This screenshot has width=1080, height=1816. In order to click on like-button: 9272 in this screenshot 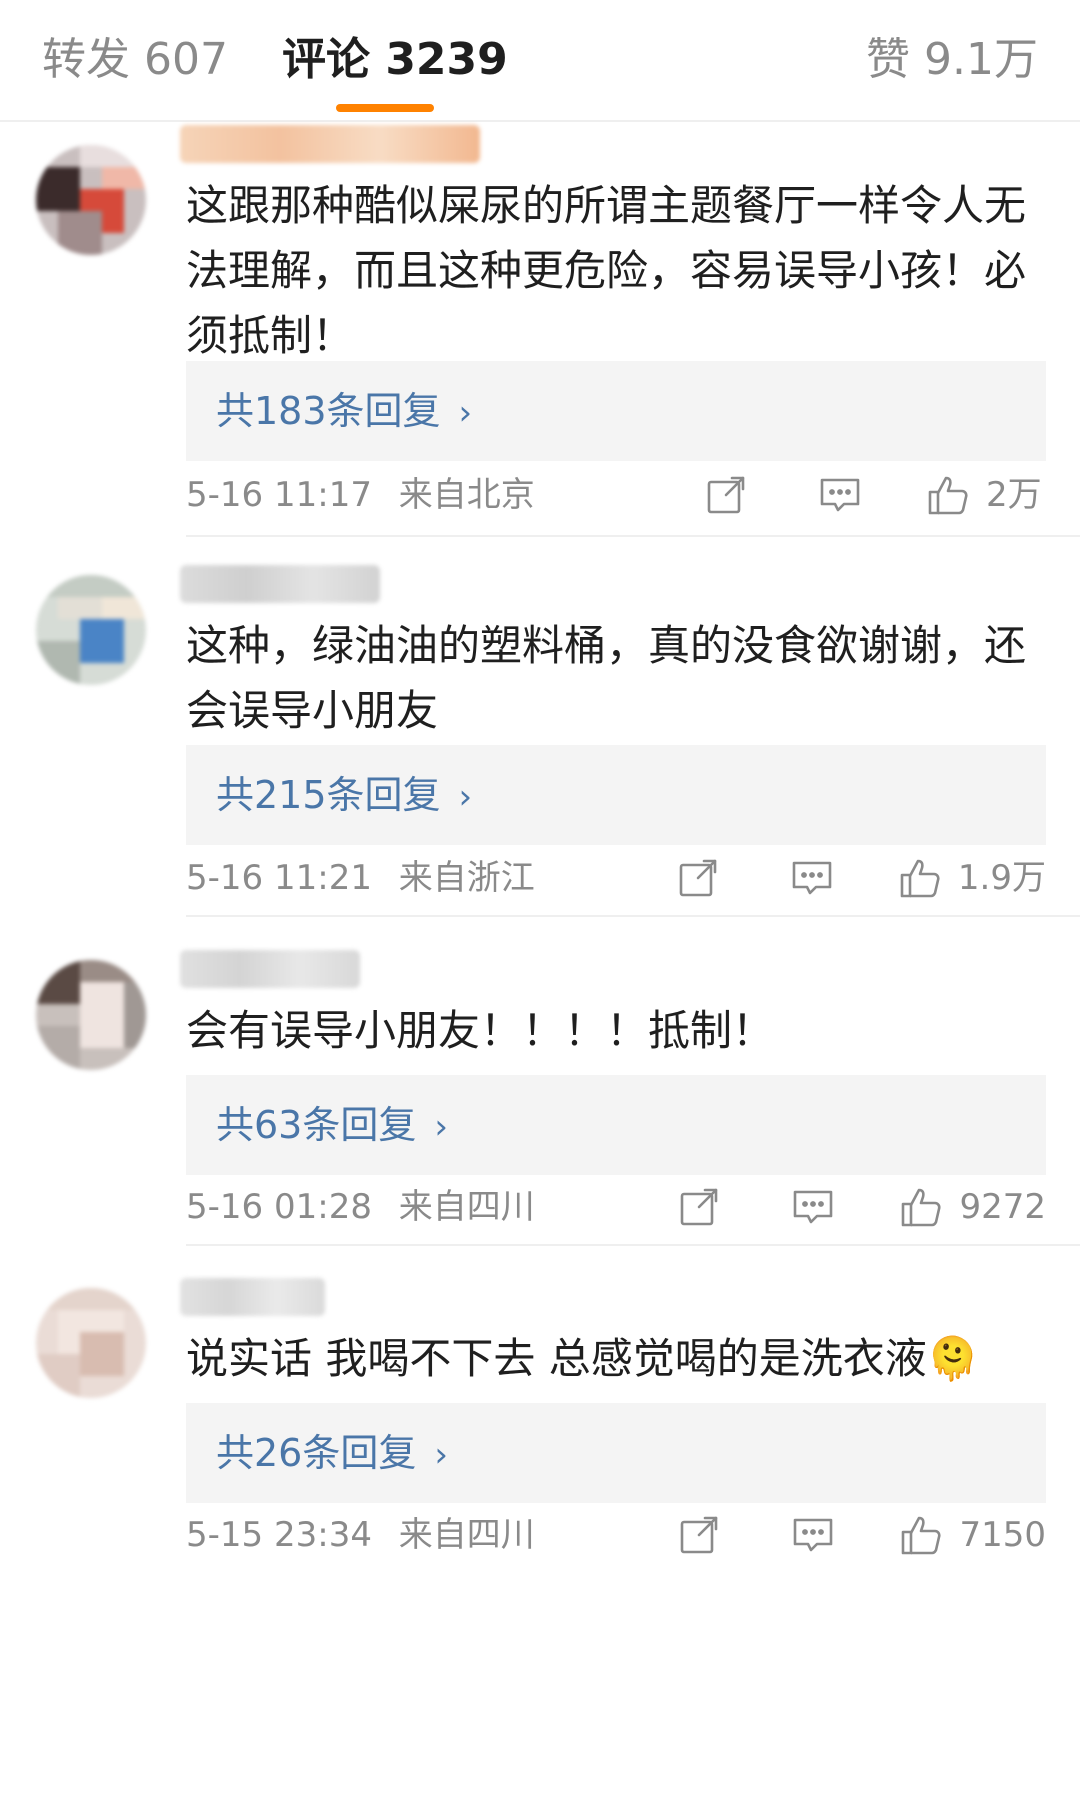, I will do `click(972, 1207)`.